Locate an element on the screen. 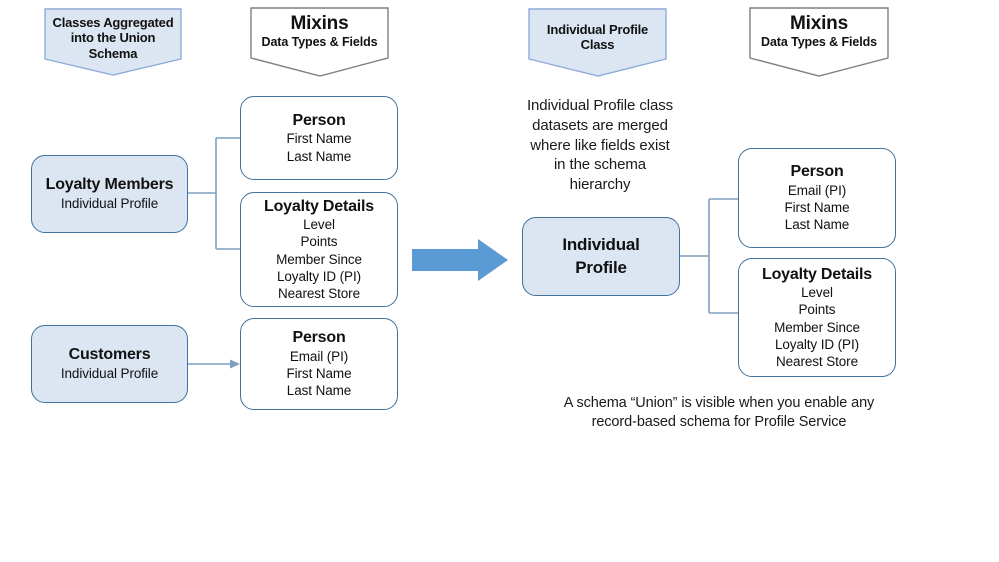 Image resolution: width=999 pixels, height=562 pixels. merged-person-title: Person is located at coordinates (817, 172).